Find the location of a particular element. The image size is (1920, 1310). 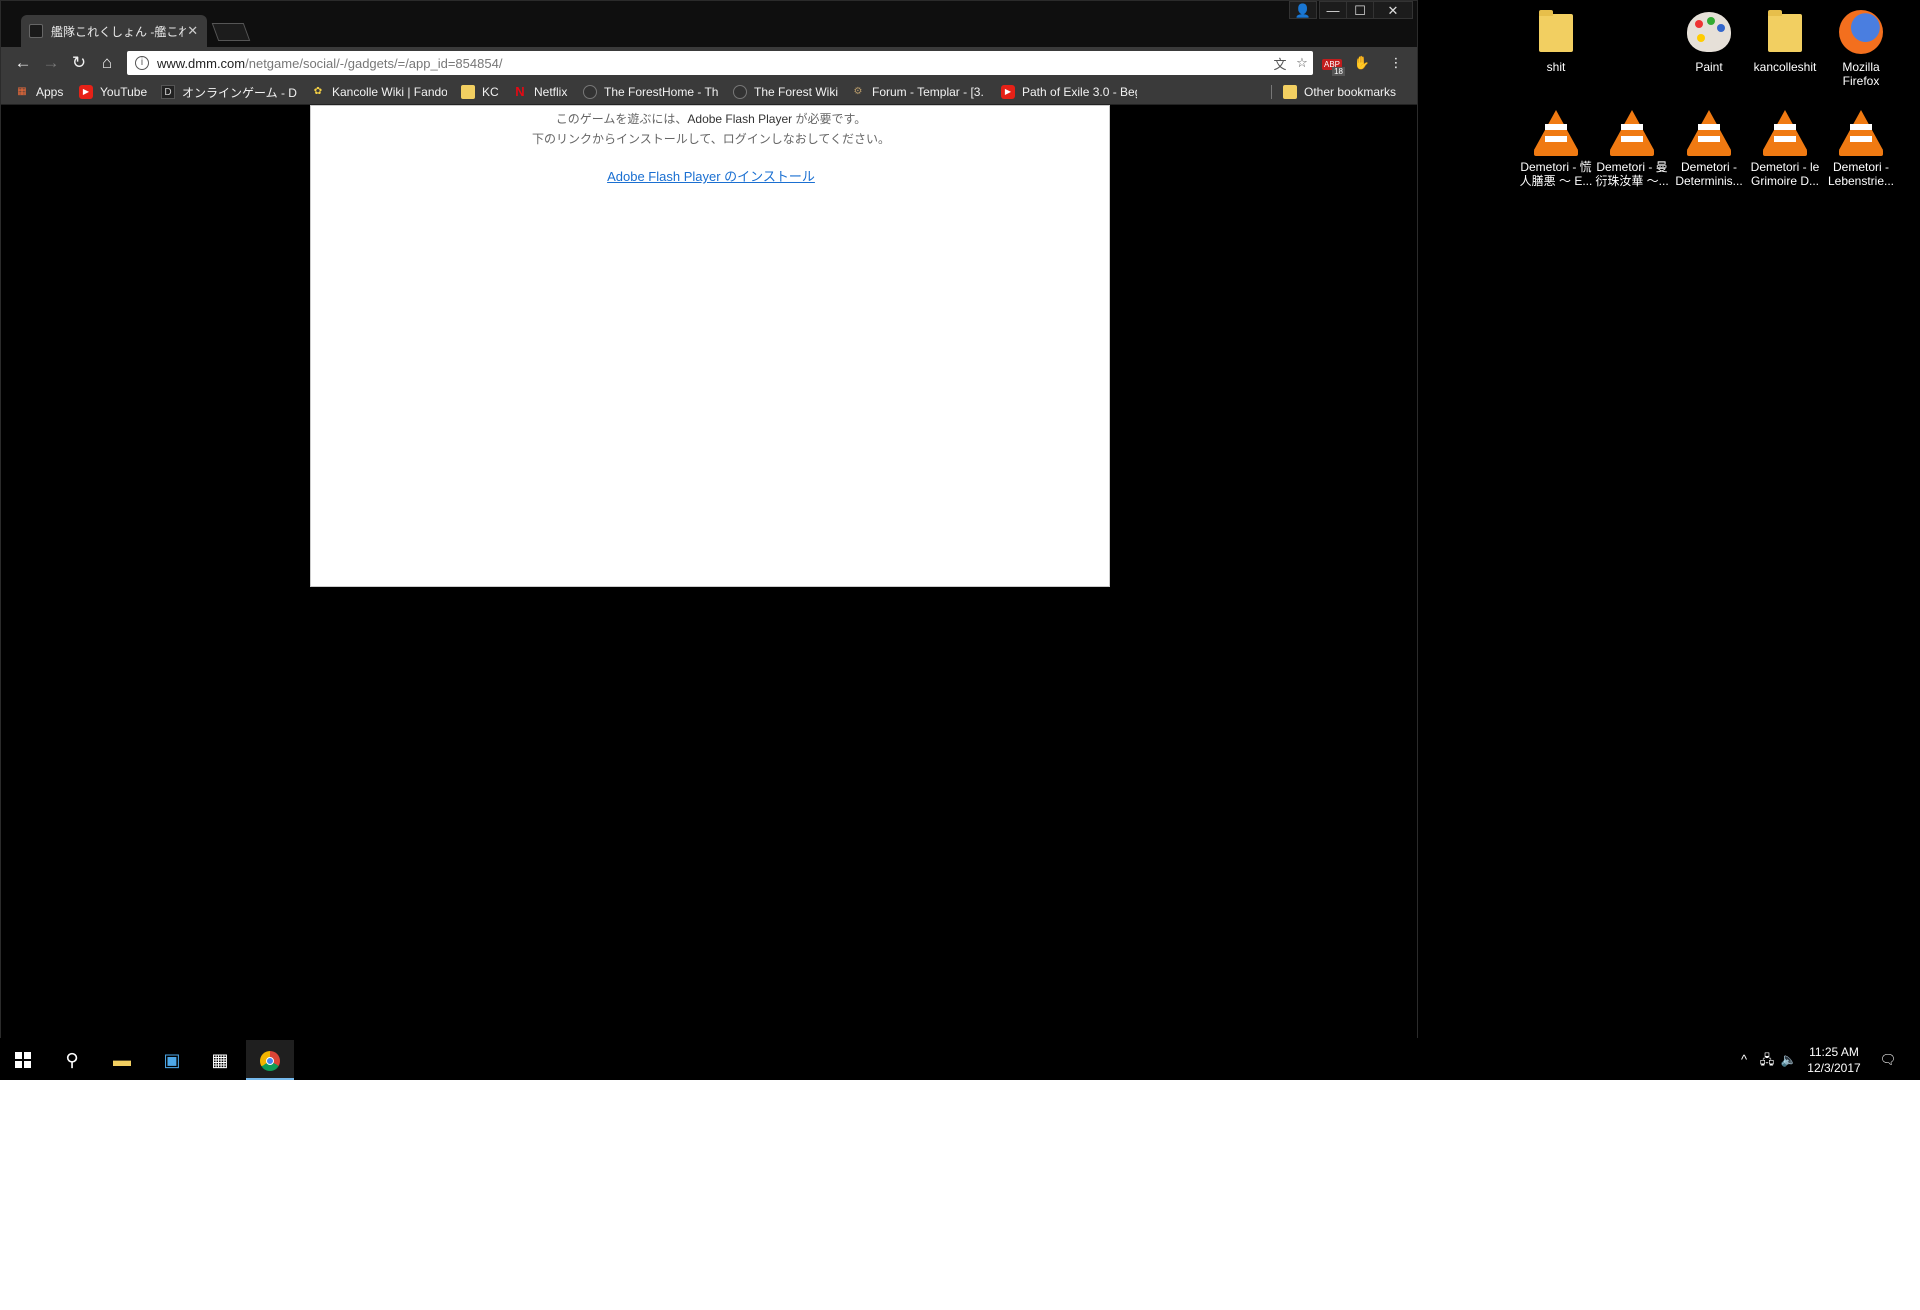

notice-text-c: が必要です。 is located at coordinates (829, 119).